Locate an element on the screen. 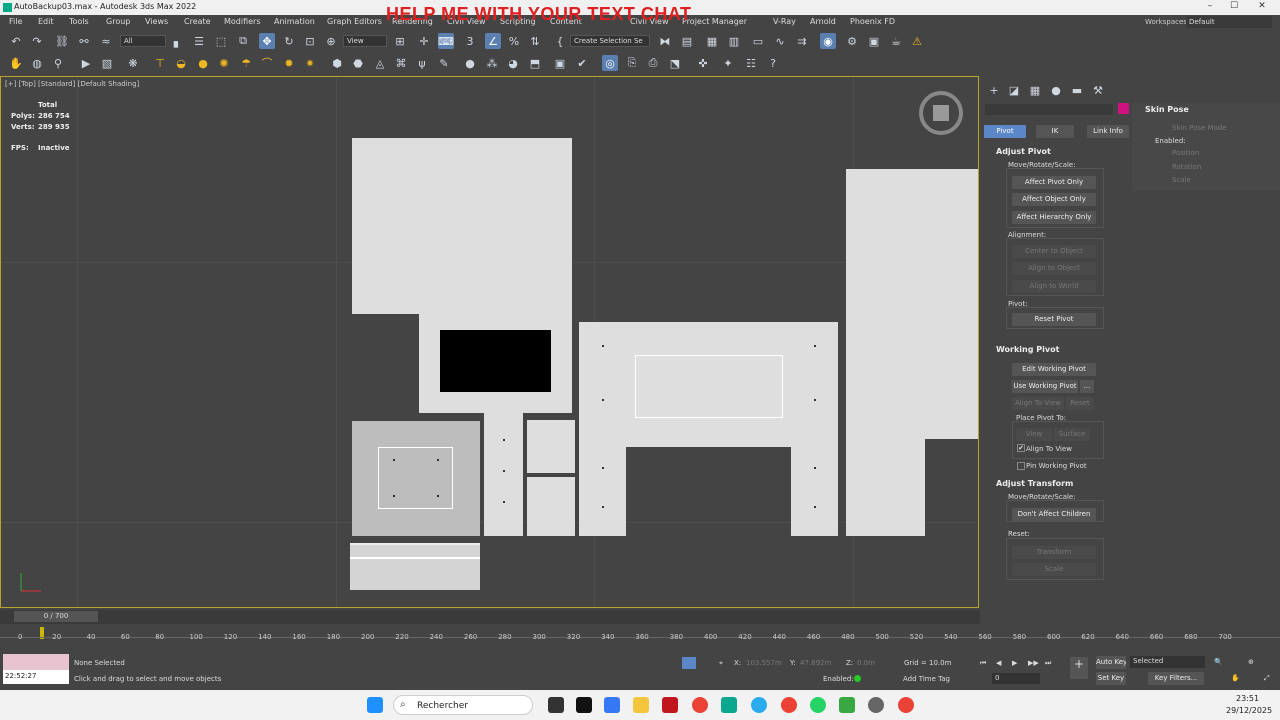 The image size is (1280, 720). utilities-tab-icon: ⚒ is located at coordinates (1098, 91).